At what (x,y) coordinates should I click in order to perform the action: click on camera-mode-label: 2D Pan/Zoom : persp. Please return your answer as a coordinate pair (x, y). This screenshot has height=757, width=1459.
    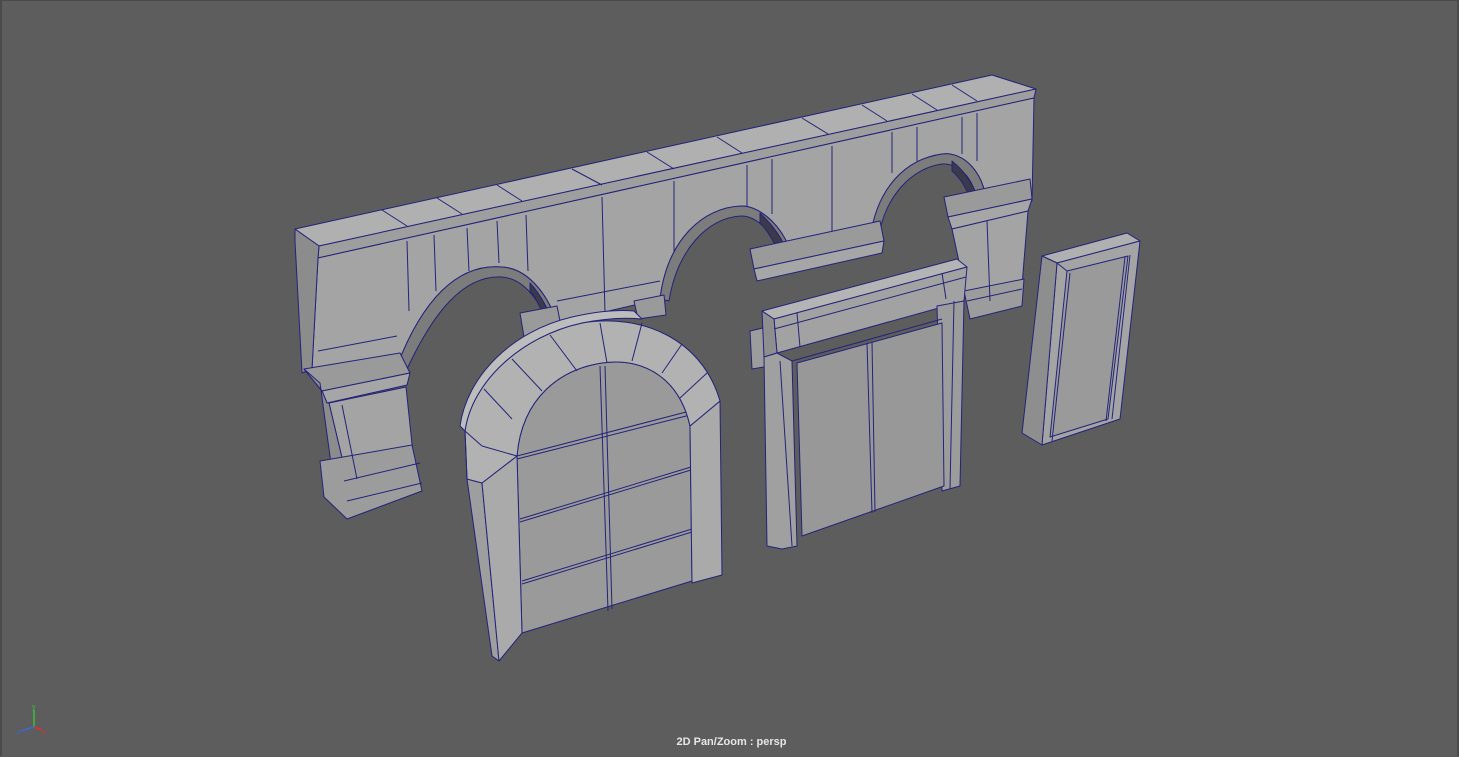
    Looking at the image, I should click on (731, 742).